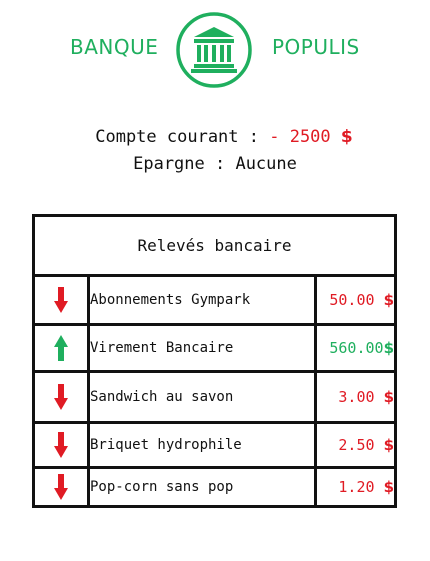  What do you see at coordinates (300, 137) in the screenshot?
I see `checking-account-amount: - 2500` at bounding box center [300, 137].